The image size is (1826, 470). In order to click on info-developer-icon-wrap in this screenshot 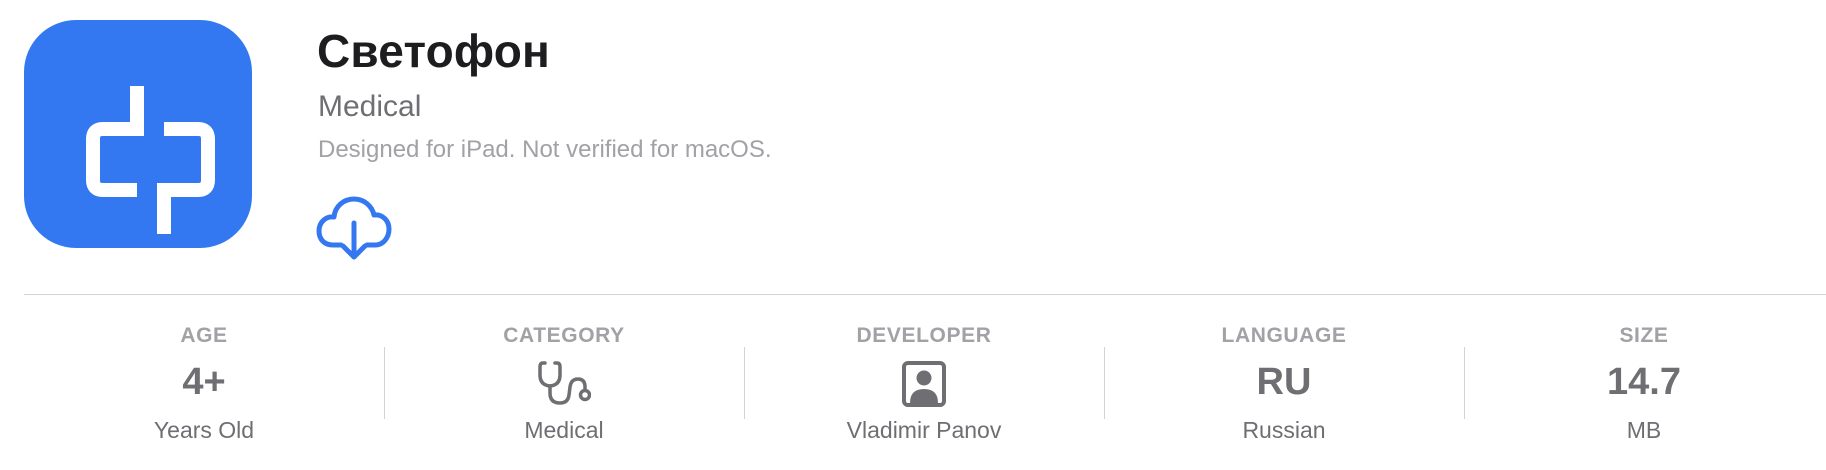, I will do `click(924, 384)`.